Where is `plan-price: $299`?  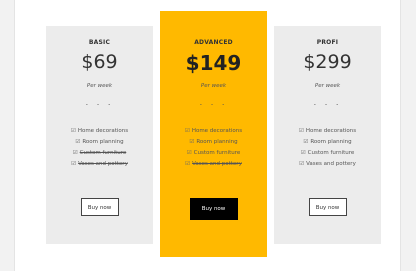
plan-price: $299 is located at coordinates (327, 62).